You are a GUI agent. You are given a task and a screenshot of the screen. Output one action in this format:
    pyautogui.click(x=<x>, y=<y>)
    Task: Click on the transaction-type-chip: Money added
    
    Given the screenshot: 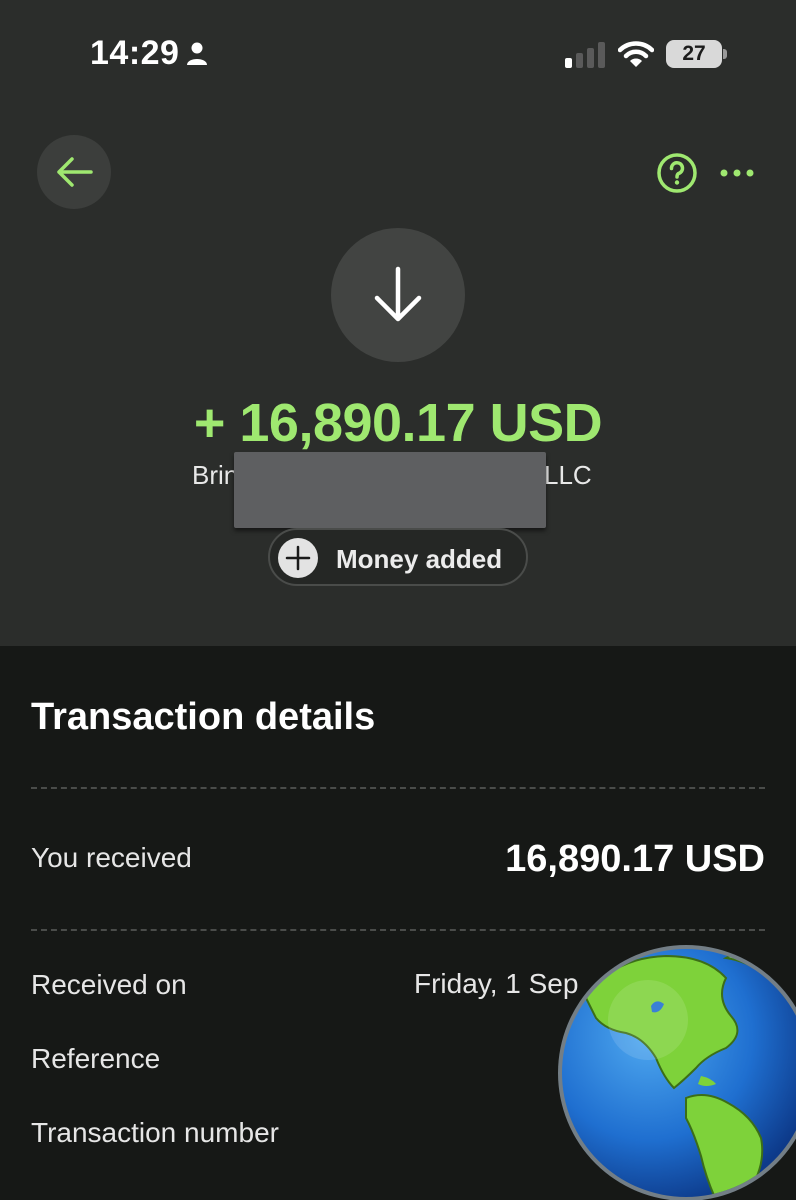 What is the action you would take?
    pyautogui.click(x=398, y=557)
    